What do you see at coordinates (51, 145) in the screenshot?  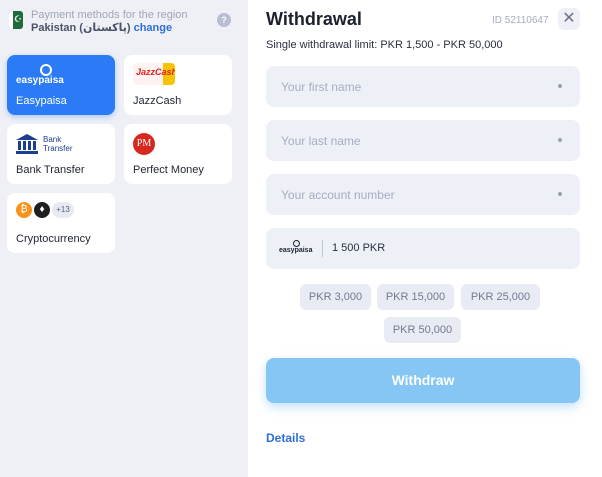 I see `bank-icon: Bank Transfer` at bounding box center [51, 145].